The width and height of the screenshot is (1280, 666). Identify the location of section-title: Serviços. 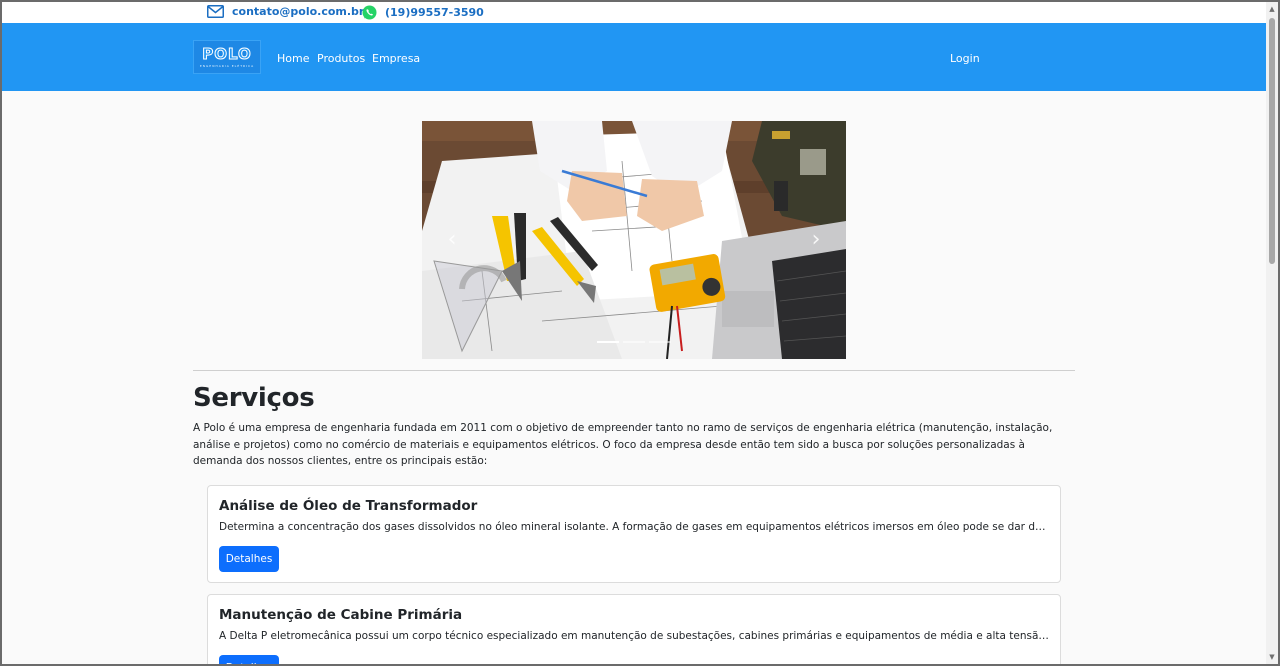
(254, 398).